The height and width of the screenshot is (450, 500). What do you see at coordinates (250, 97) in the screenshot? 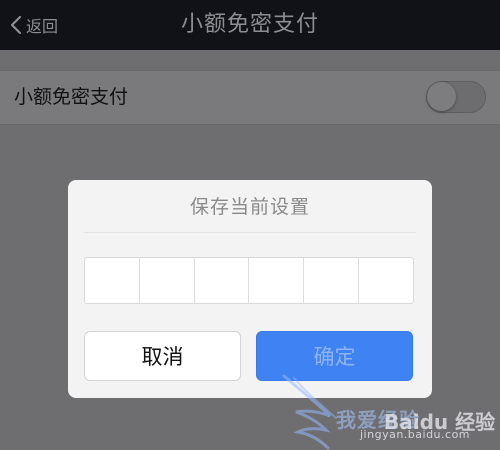
I see `settings-row-small-amount-pay: 小额免密支付` at bounding box center [250, 97].